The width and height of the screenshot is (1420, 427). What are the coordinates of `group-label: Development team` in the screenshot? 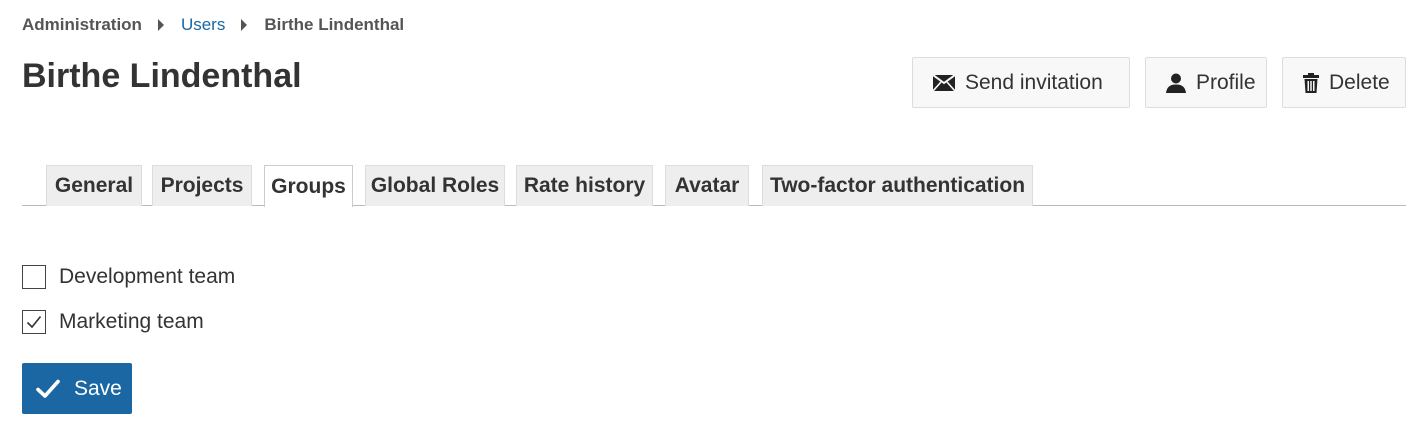 It's located at (147, 276).